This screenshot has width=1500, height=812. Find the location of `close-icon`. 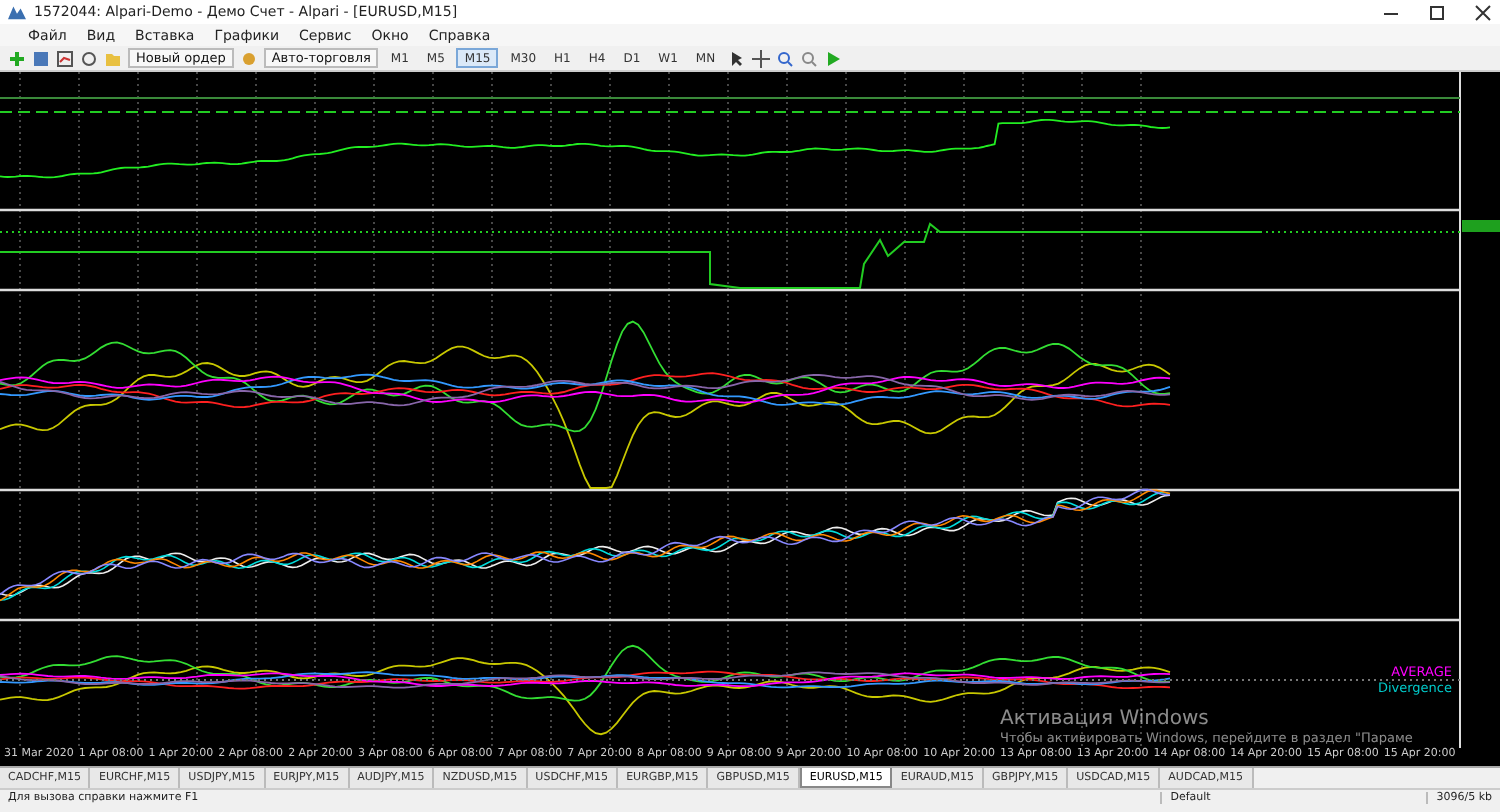

close-icon is located at coordinates (1483, 12).